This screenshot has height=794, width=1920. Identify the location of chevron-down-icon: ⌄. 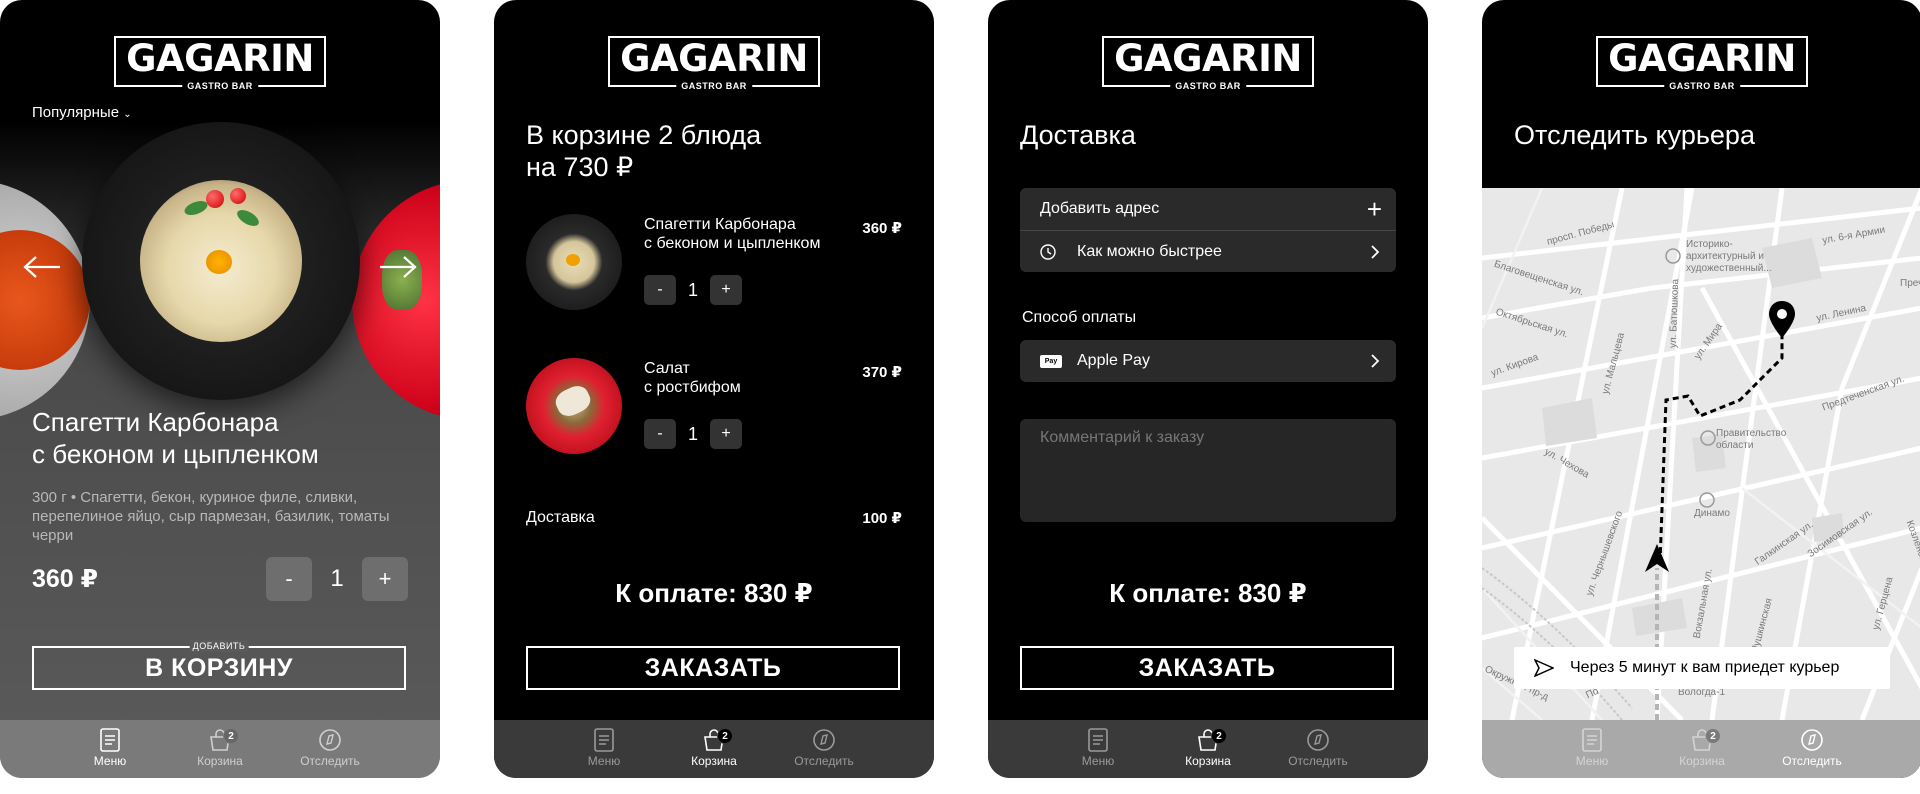
(127, 114).